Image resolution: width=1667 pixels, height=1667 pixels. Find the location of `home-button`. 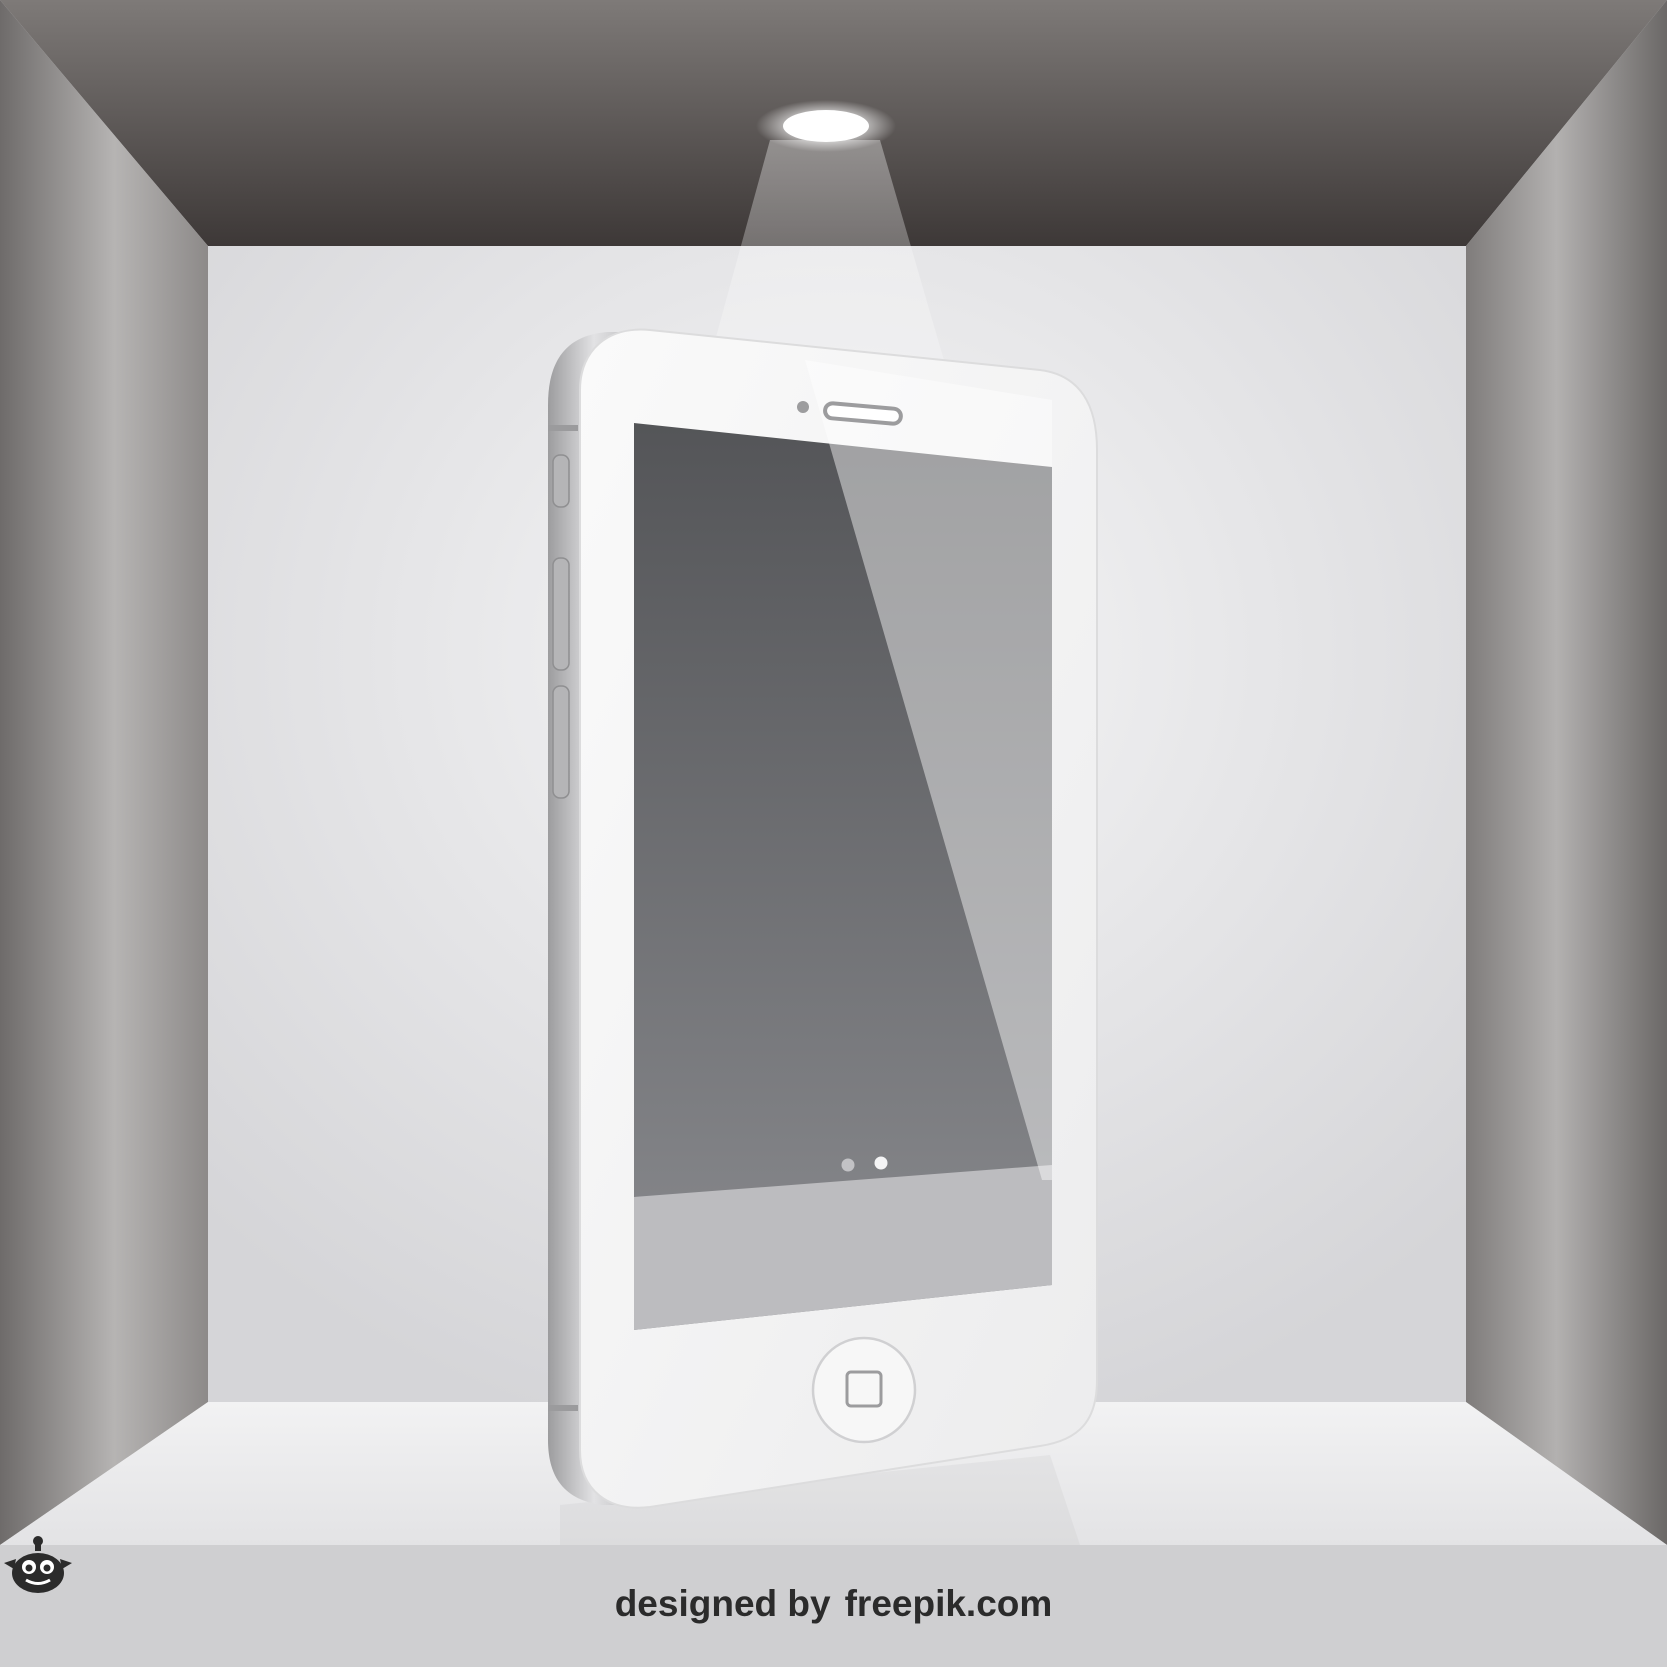

home-button is located at coordinates (864, 1390).